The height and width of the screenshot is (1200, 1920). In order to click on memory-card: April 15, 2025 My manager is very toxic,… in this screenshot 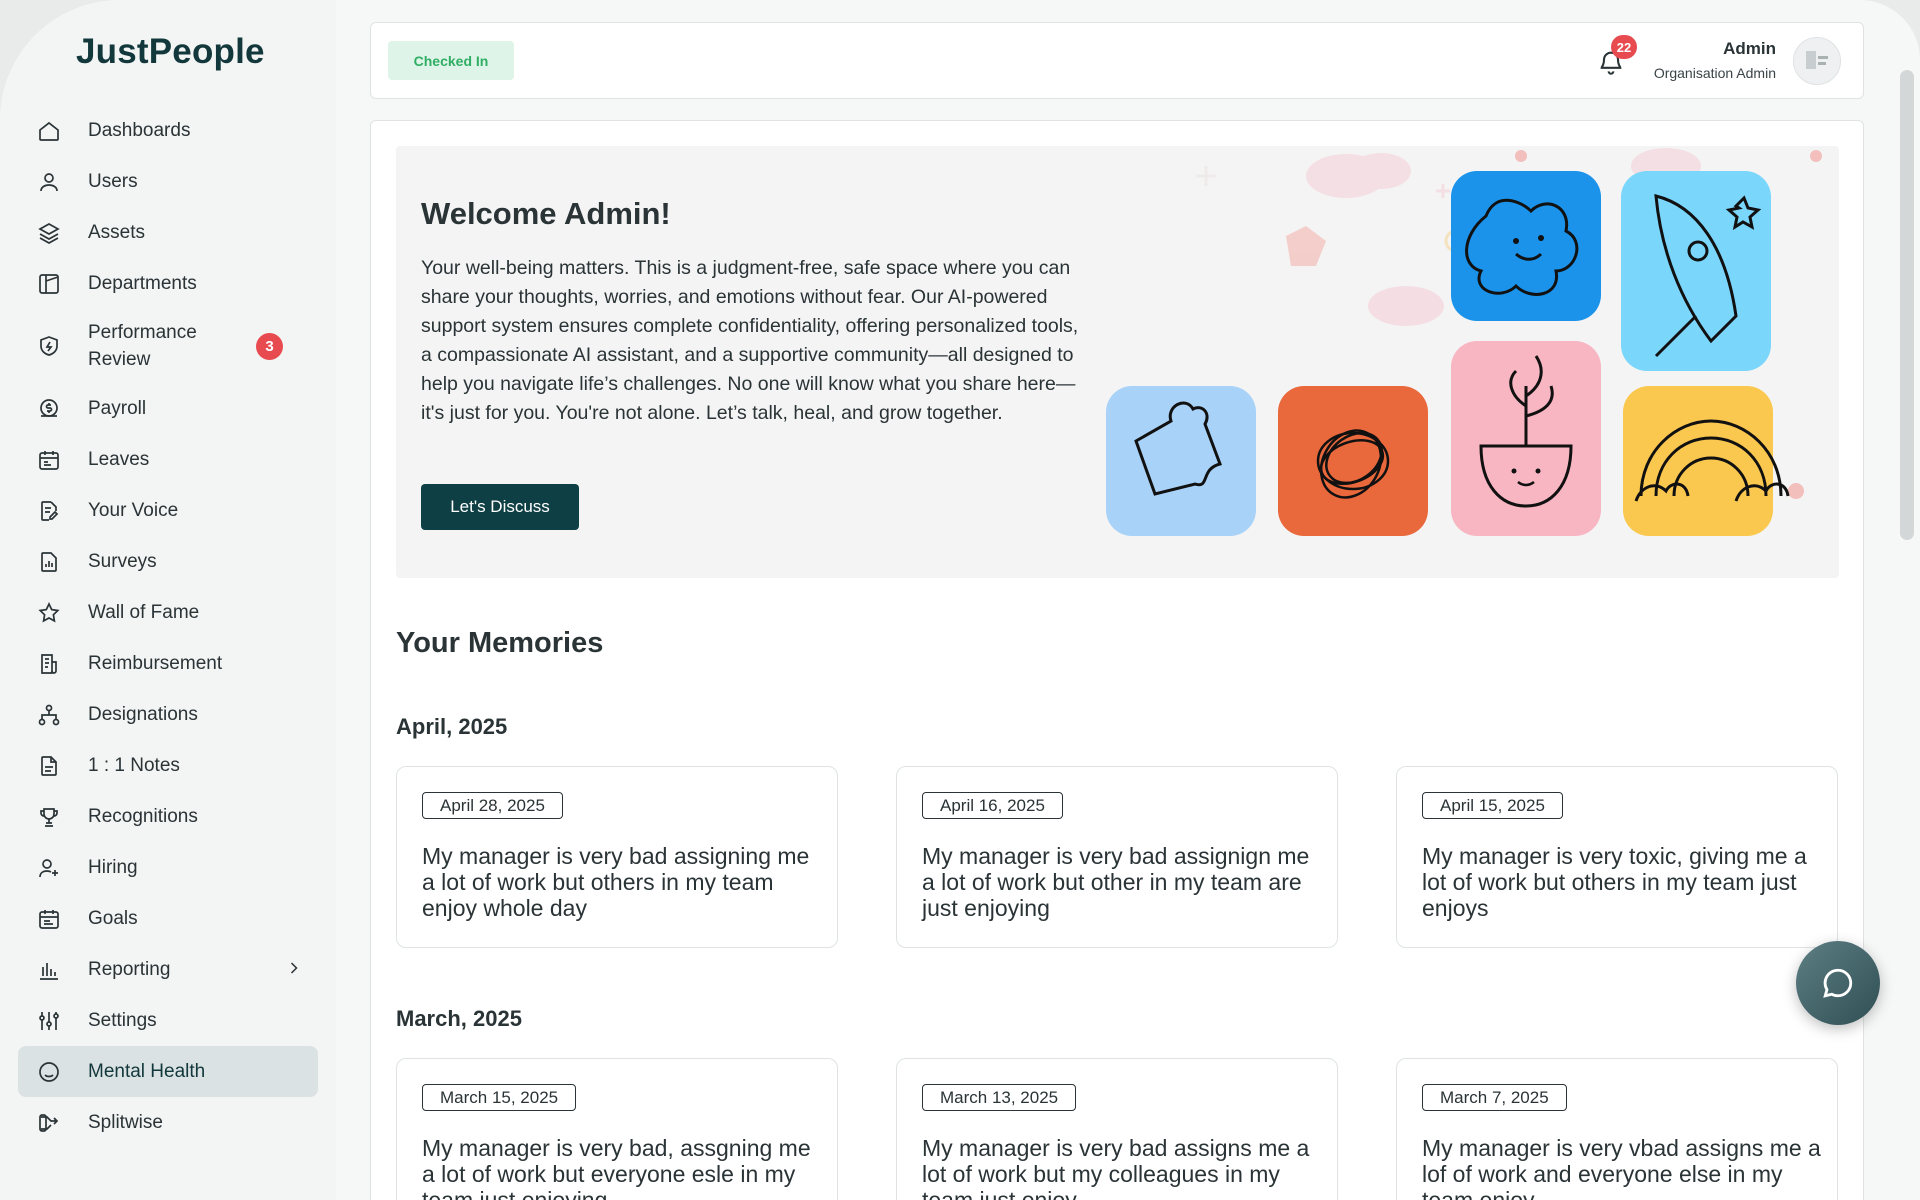, I will do `click(1617, 857)`.